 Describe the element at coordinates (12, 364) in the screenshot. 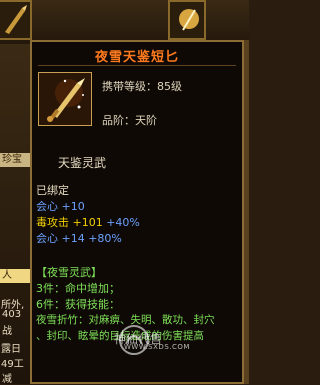

I see `background-text: 49工` at that location.